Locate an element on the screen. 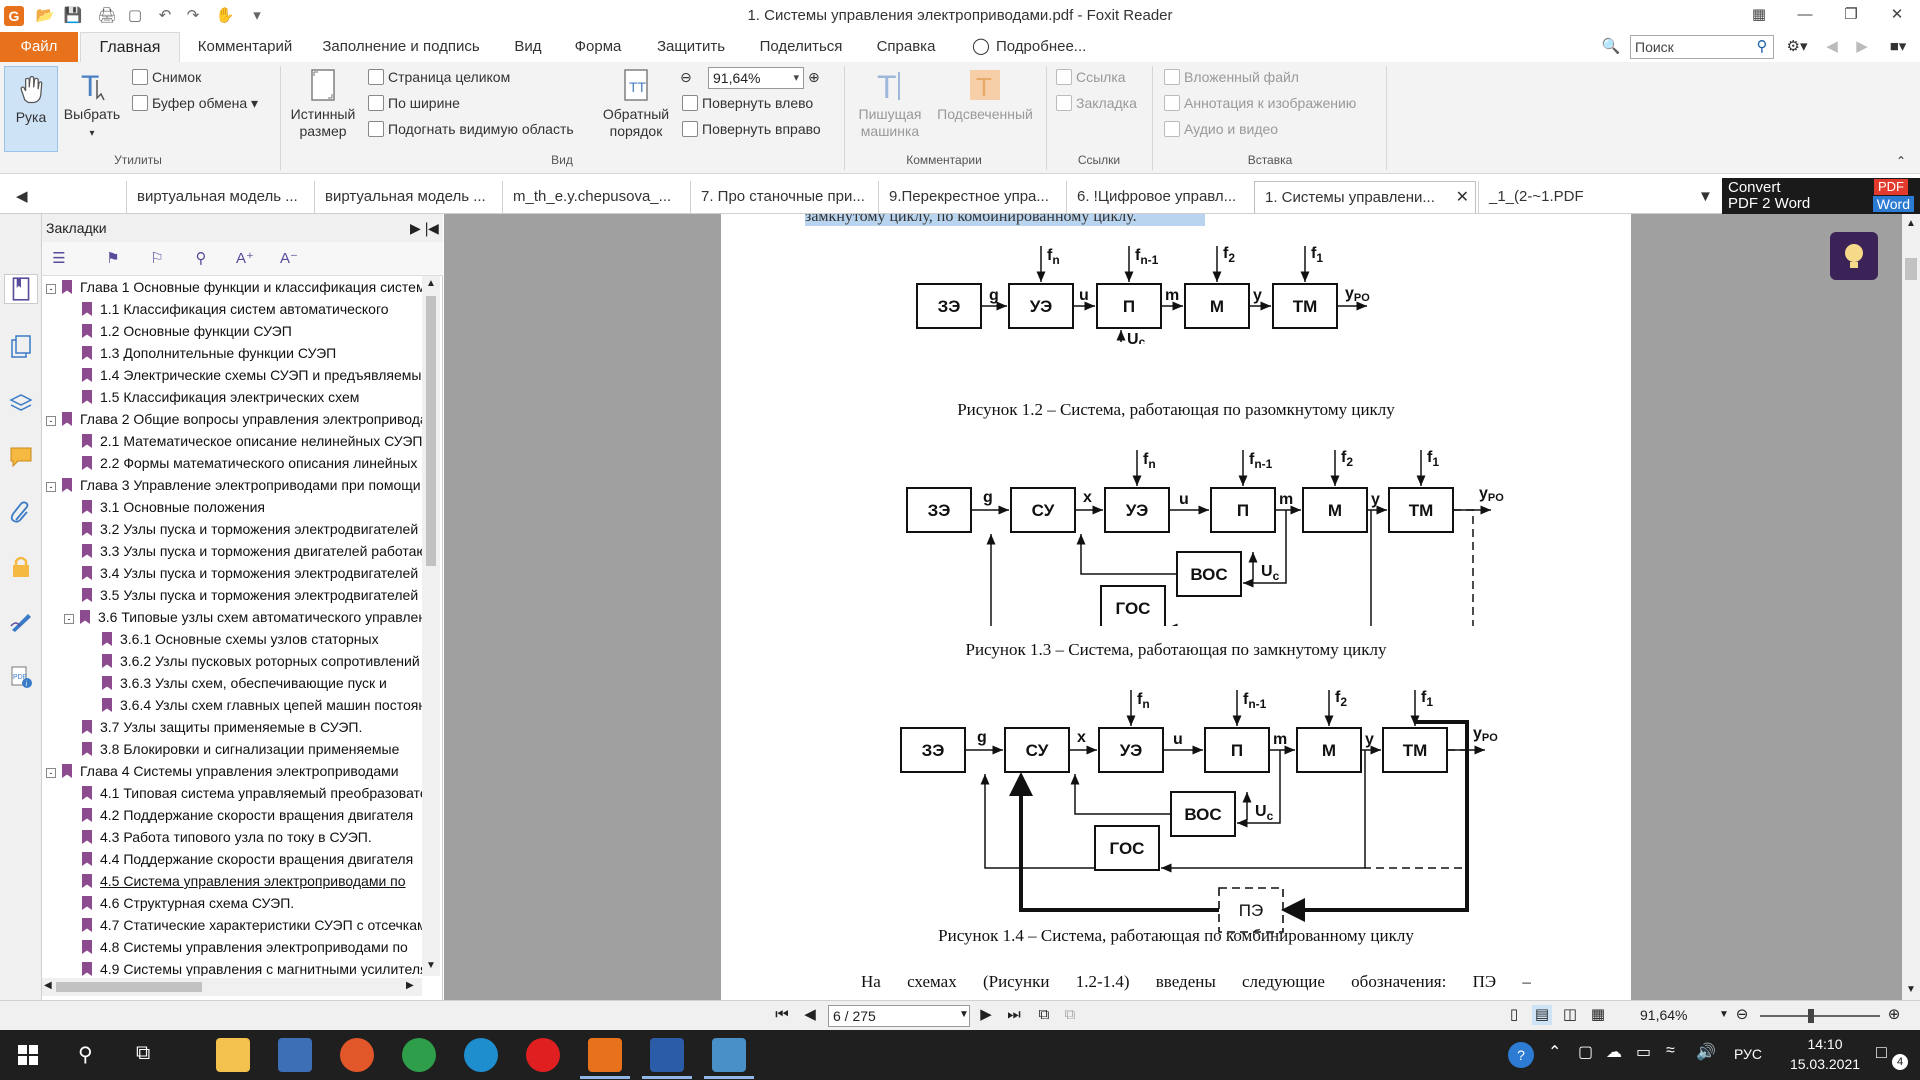 This screenshot has width=1920, height=1080. bookmark-item: 1.2 Основные функции СУЭП is located at coordinates (187, 331).